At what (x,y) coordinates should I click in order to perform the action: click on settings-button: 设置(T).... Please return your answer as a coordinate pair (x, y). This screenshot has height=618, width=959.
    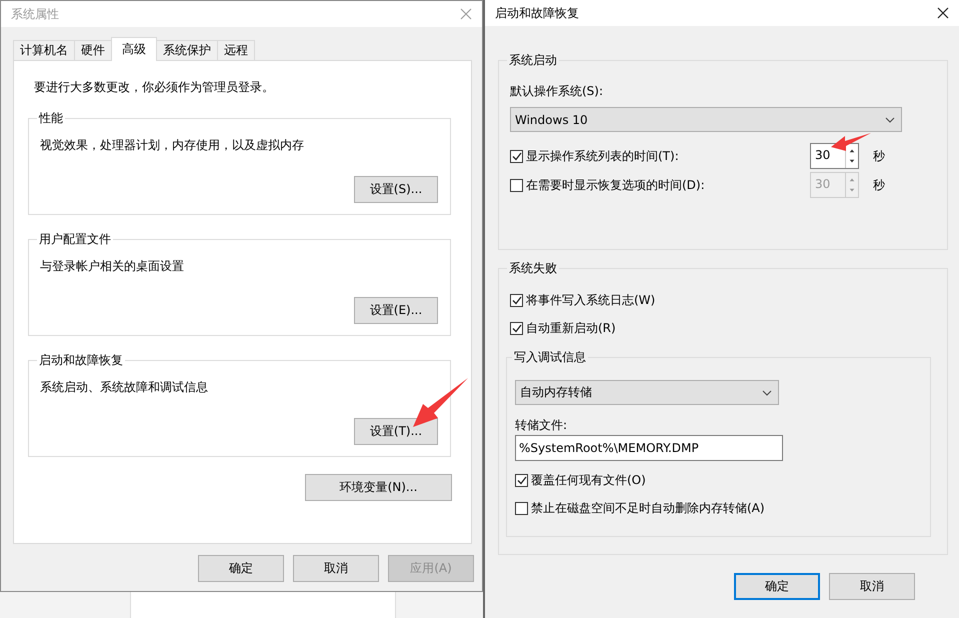
    Looking at the image, I should click on (396, 431).